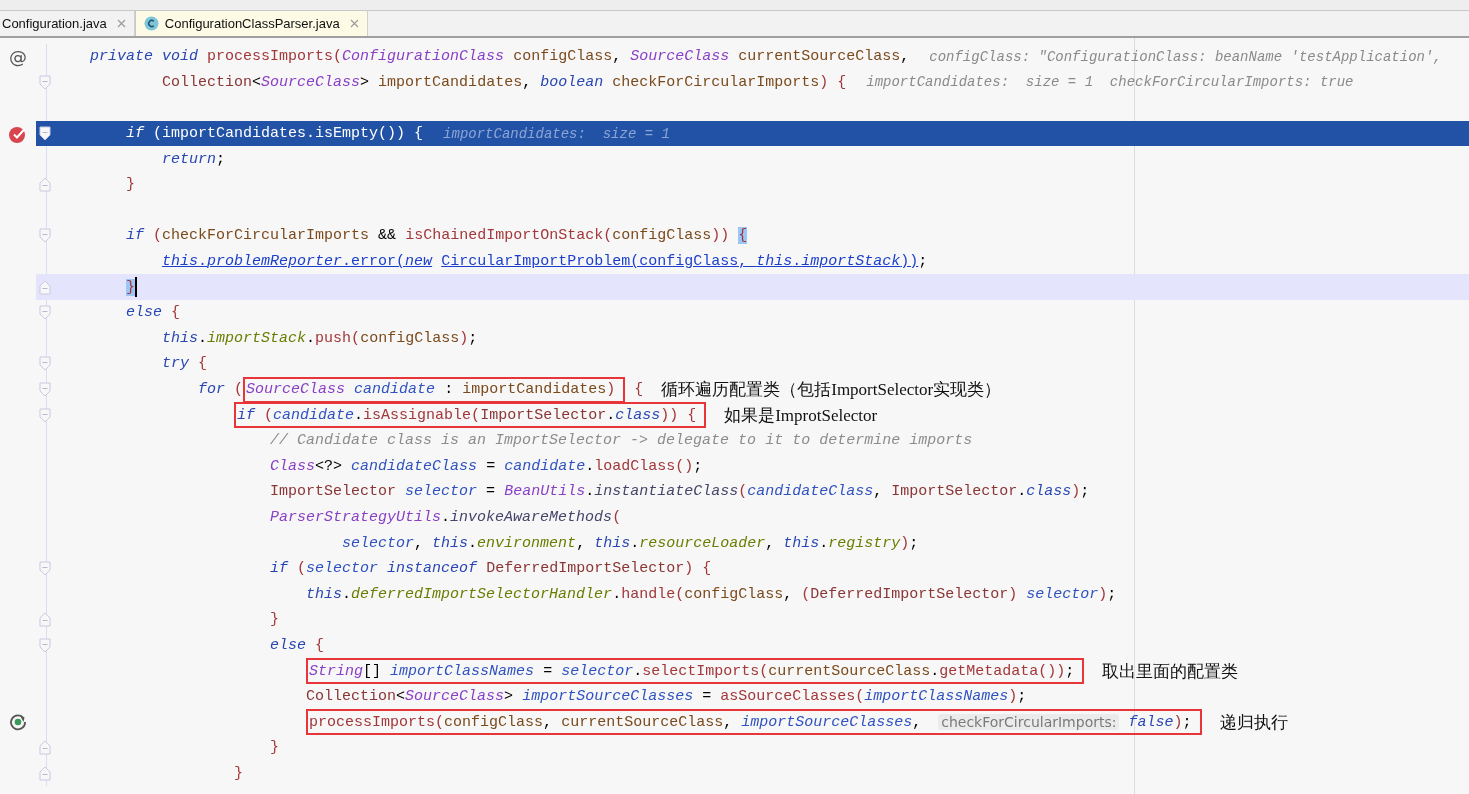  Describe the element at coordinates (220, 389) in the screenshot. I see `code-text: for (` at that location.